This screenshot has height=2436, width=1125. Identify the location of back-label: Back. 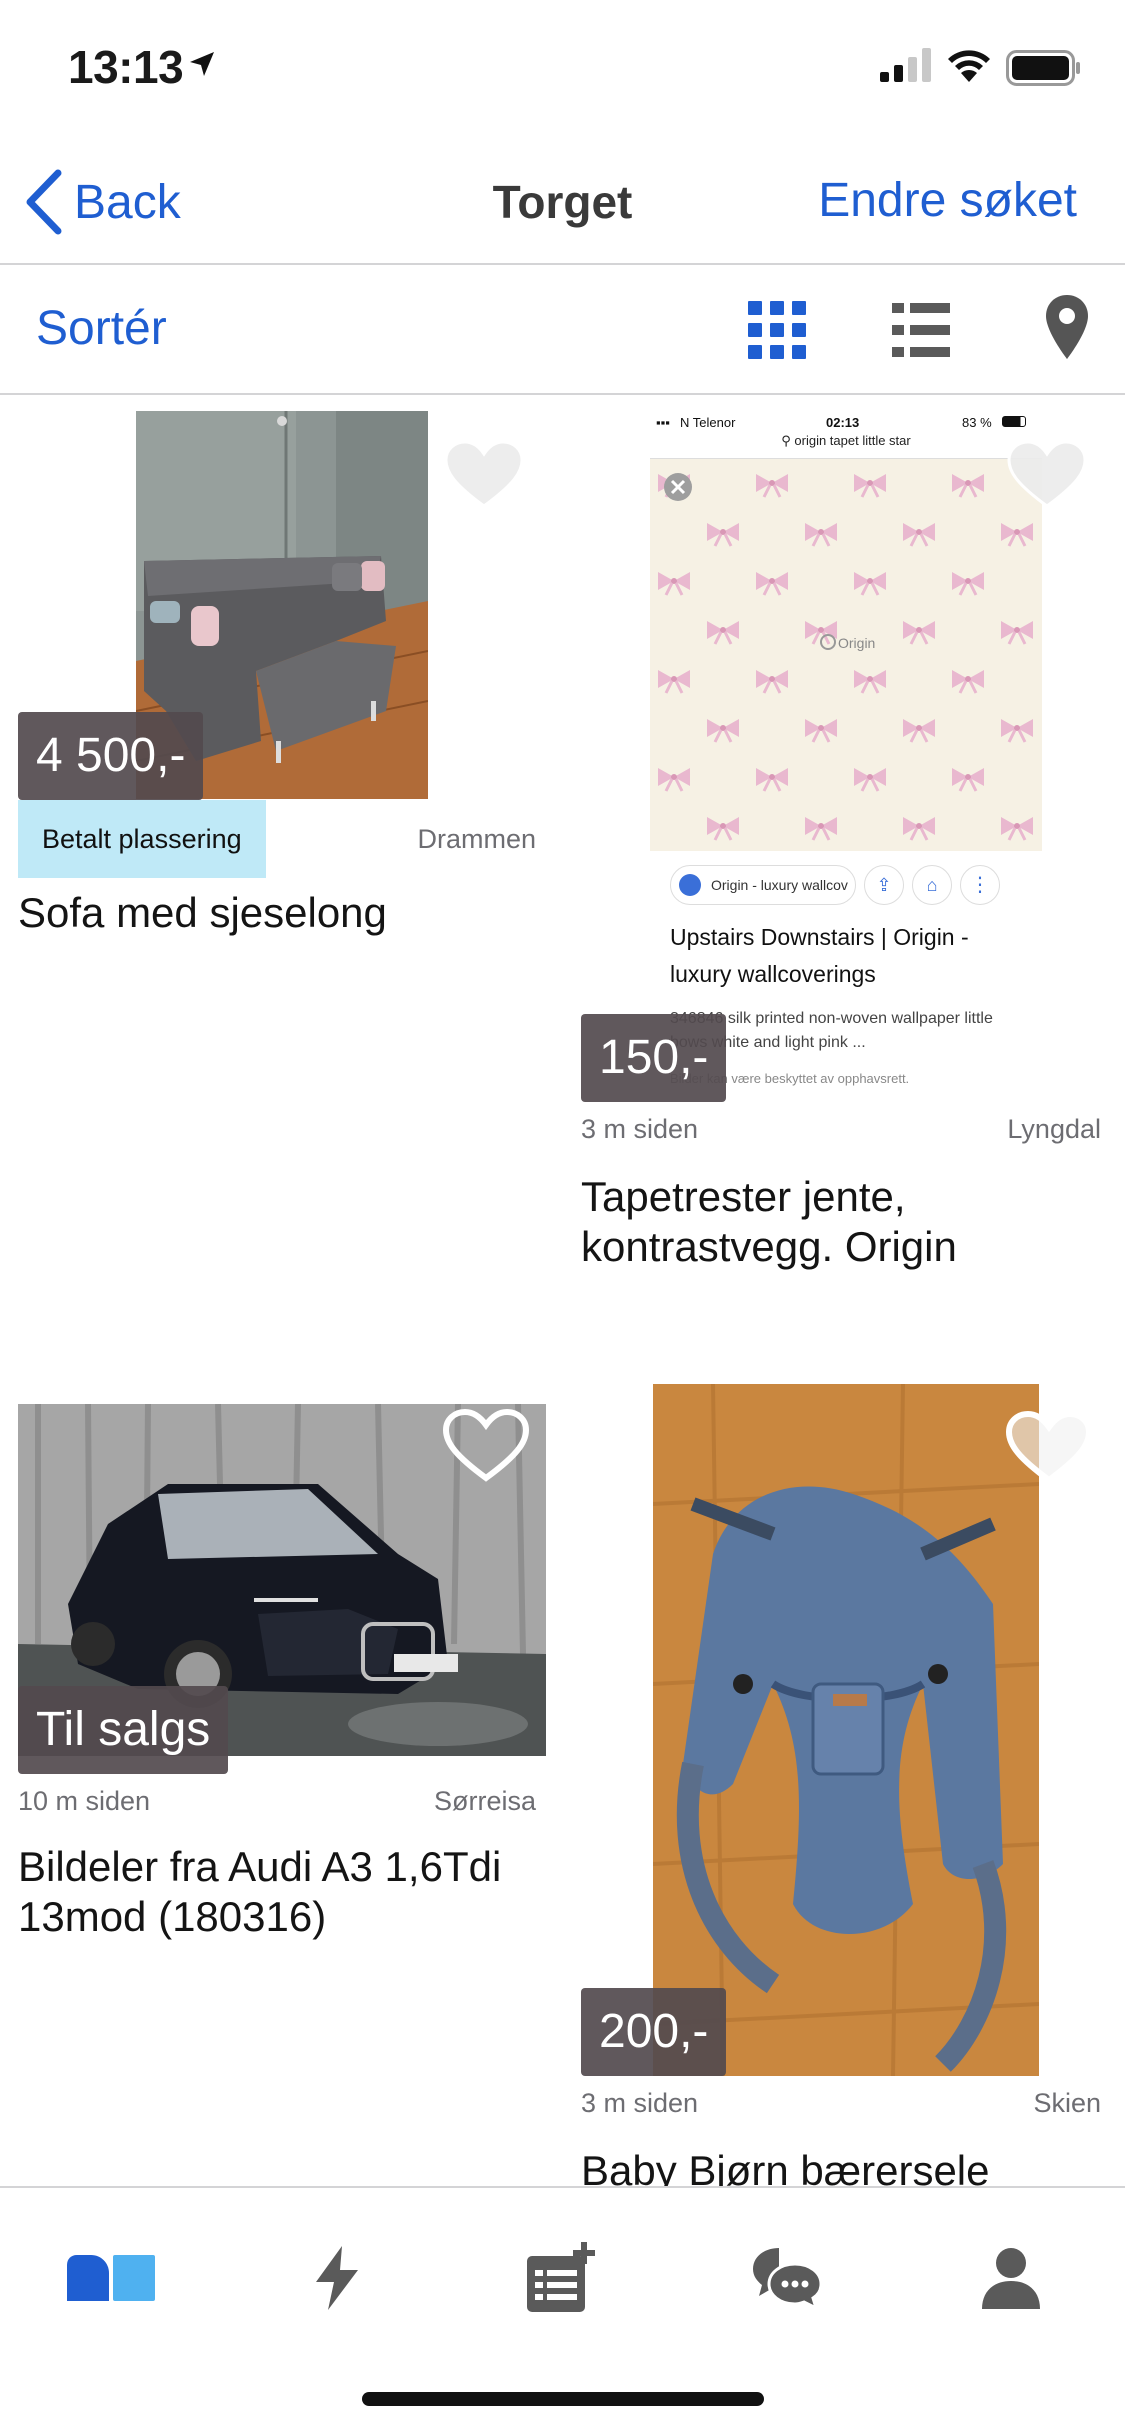
(127, 202).